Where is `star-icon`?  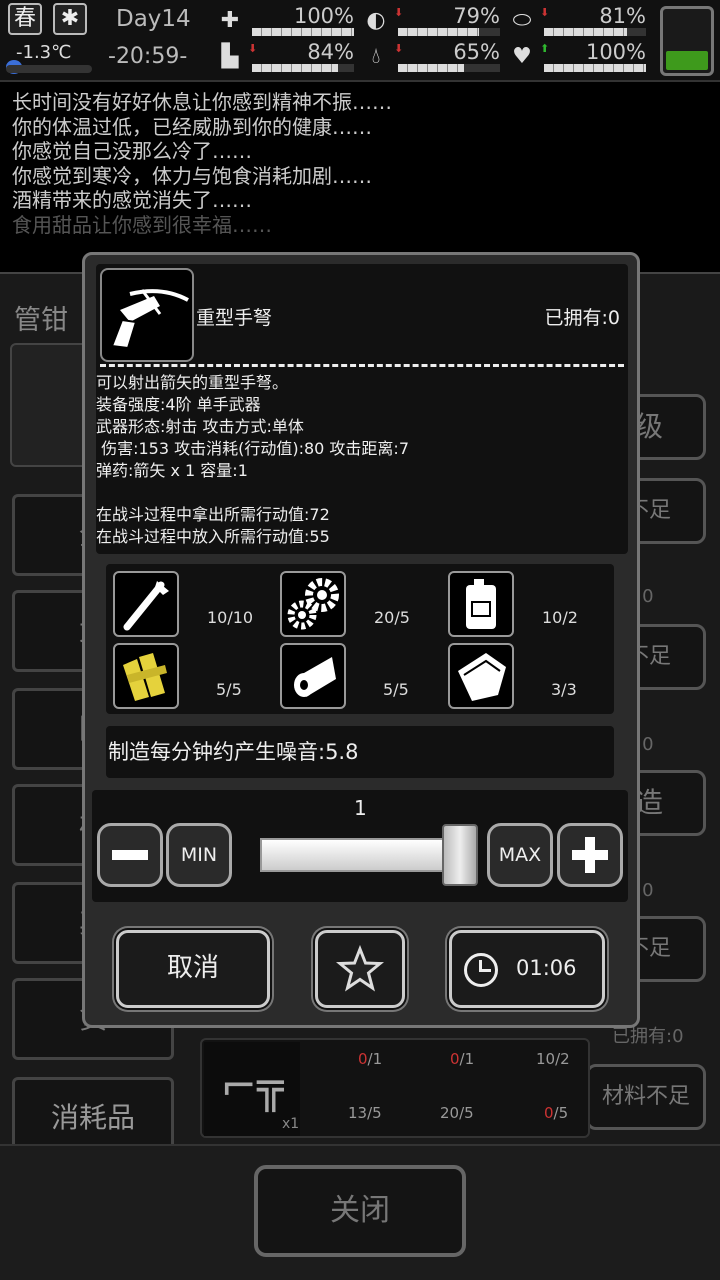
star-icon is located at coordinates (360, 968).